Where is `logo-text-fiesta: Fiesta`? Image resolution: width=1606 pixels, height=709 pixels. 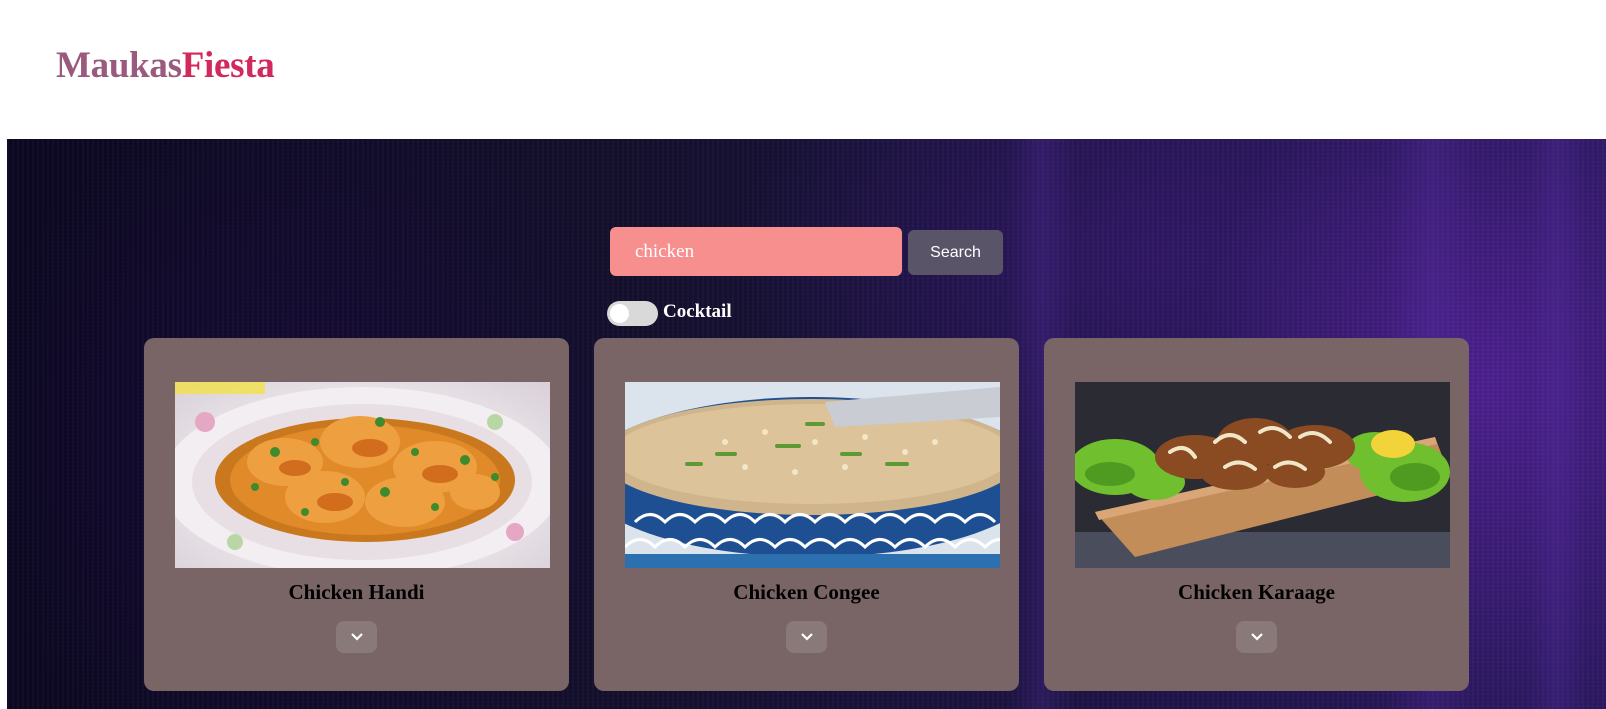 logo-text-fiesta: Fiesta is located at coordinates (228, 65).